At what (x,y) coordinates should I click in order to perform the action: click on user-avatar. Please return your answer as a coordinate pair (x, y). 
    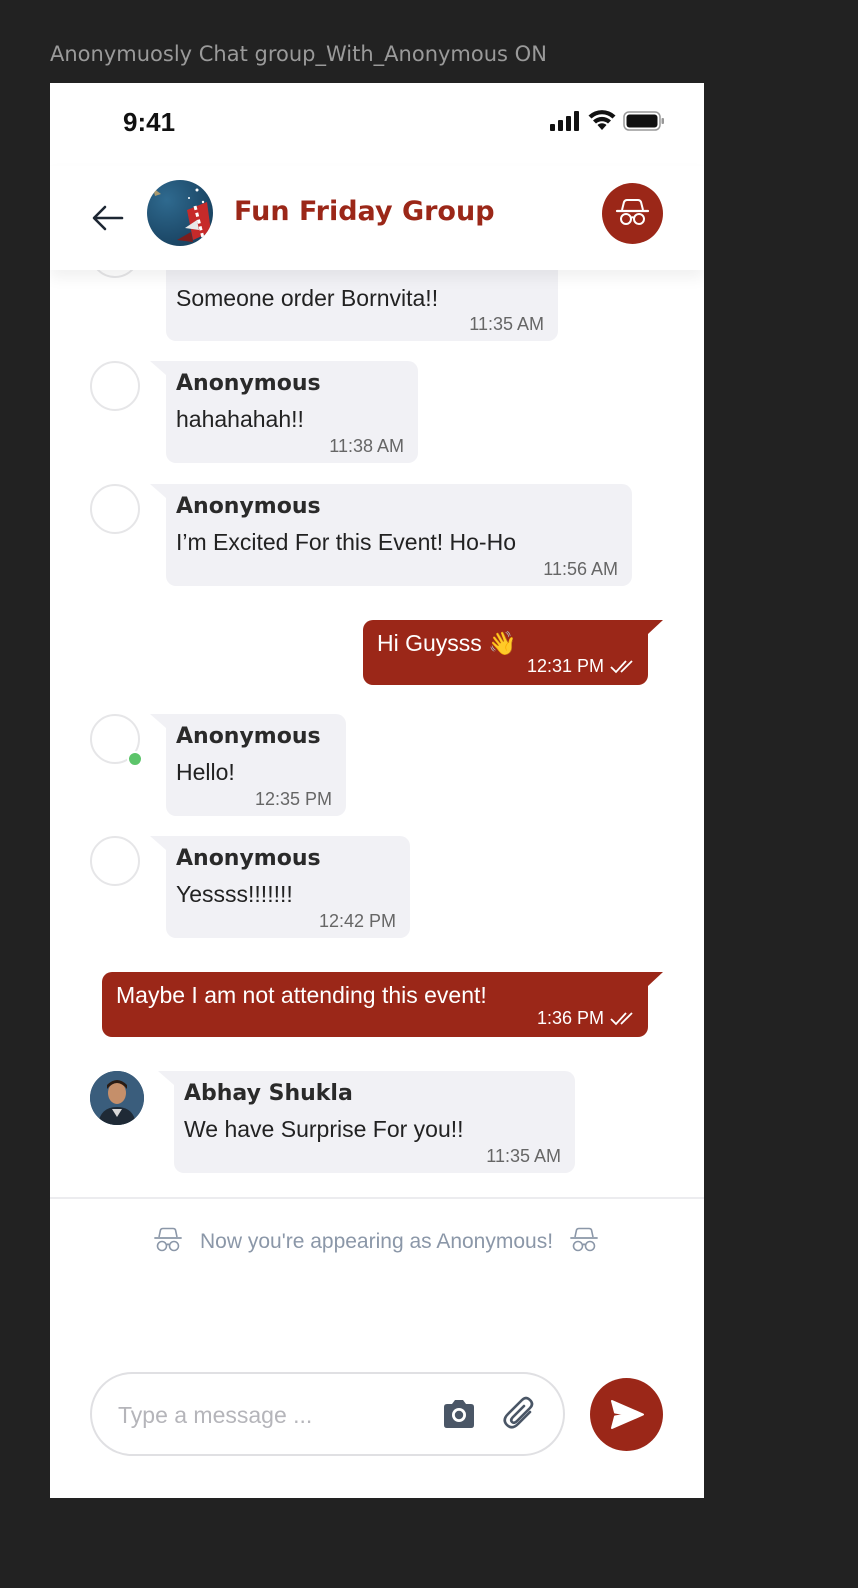
    Looking at the image, I should click on (117, 1098).